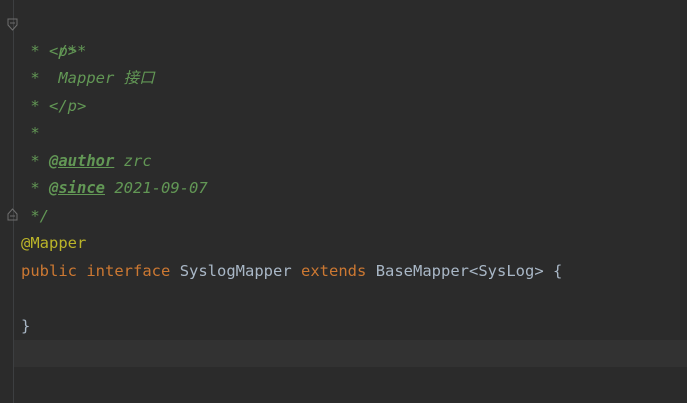 Image resolution: width=687 pixels, height=403 pixels. Describe the element at coordinates (53, 35) in the screenshot. I see `code-line-1: /**` at that location.